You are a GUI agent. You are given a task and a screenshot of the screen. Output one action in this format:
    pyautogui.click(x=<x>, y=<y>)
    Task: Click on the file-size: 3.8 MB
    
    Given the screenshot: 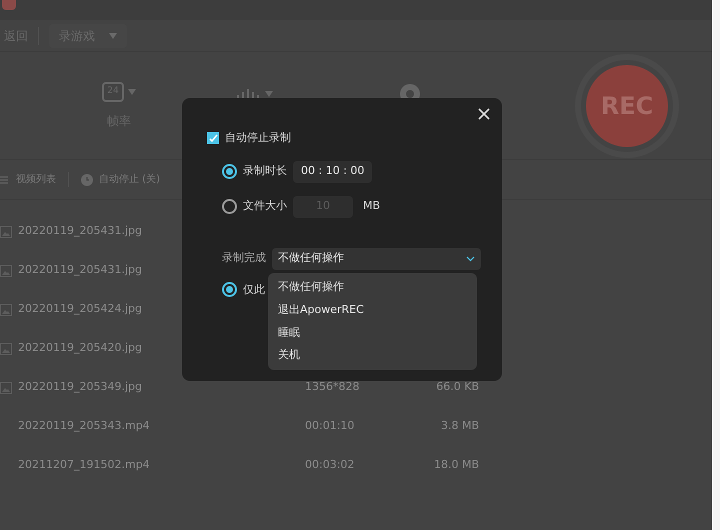 What is the action you would take?
    pyautogui.click(x=459, y=426)
    